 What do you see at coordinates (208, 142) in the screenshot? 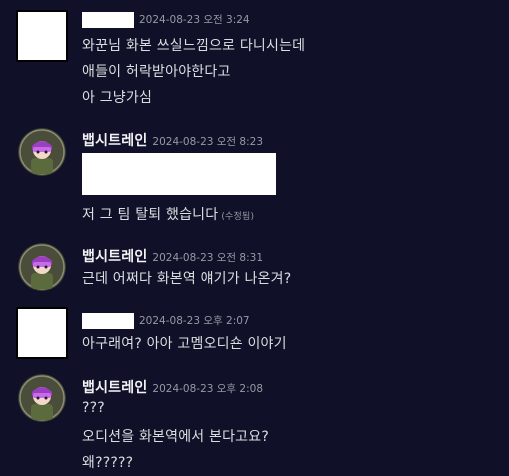
I see `timestamp: 2024-08-23 오전 8:23` at bounding box center [208, 142].